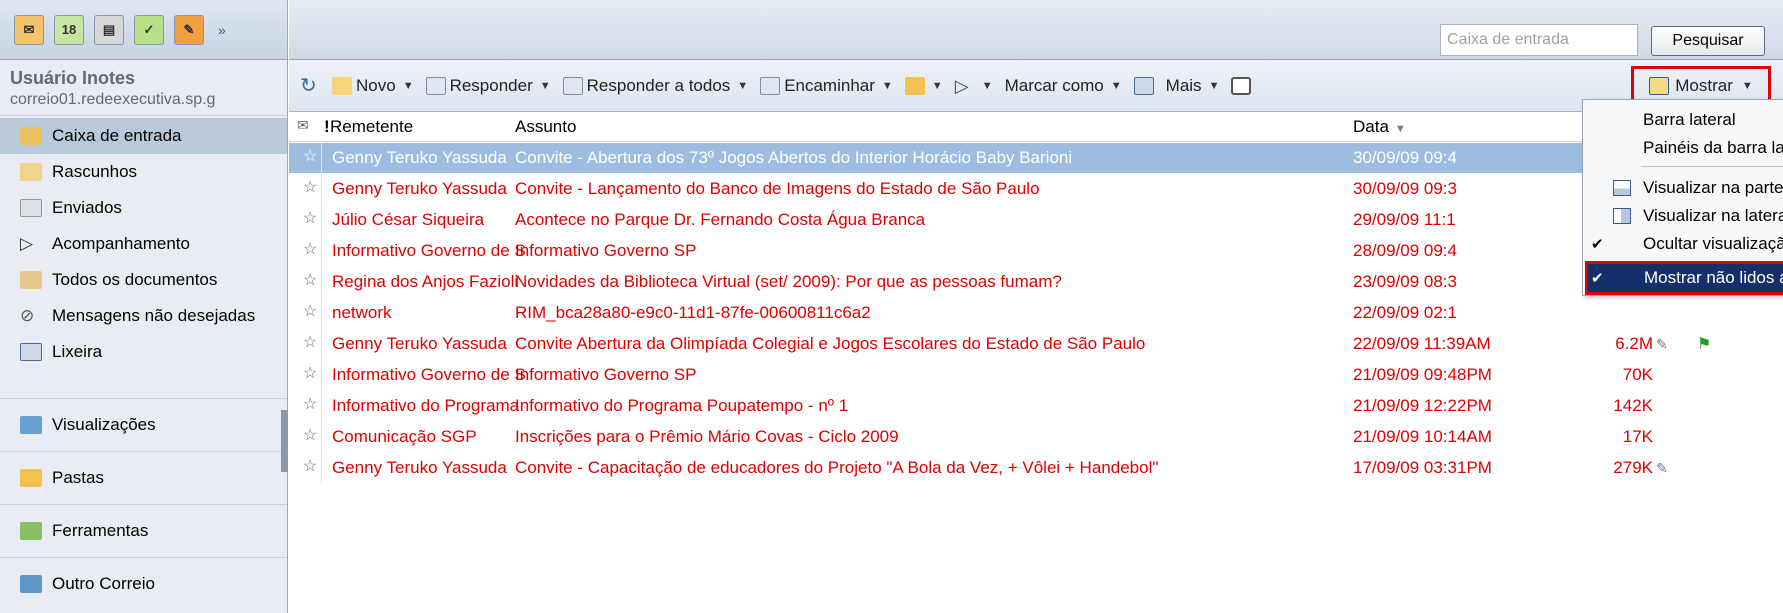 Image resolution: width=1783 pixels, height=613 pixels. Describe the element at coordinates (1371, 126) in the screenshot. I see `column-date-label: Data` at that location.